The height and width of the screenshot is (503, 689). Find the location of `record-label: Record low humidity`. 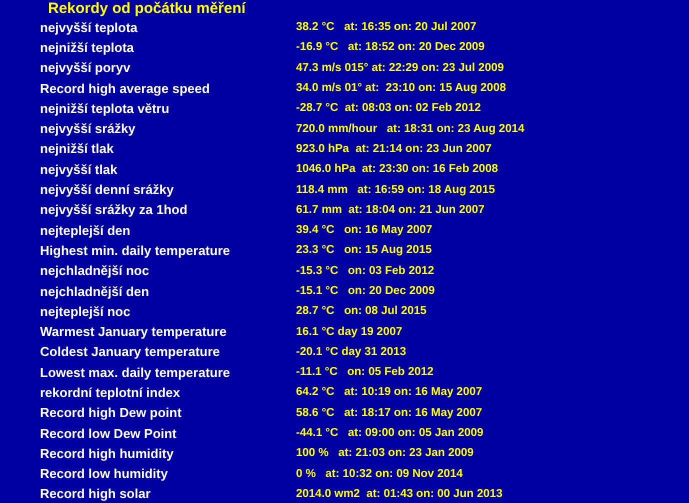

record-label: Record low humidity is located at coordinates (104, 474).